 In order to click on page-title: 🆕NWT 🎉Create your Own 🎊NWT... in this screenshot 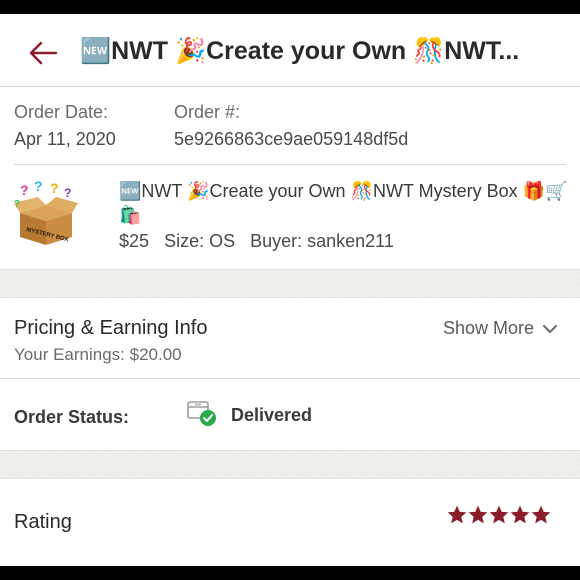, I will do `click(300, 51)`.